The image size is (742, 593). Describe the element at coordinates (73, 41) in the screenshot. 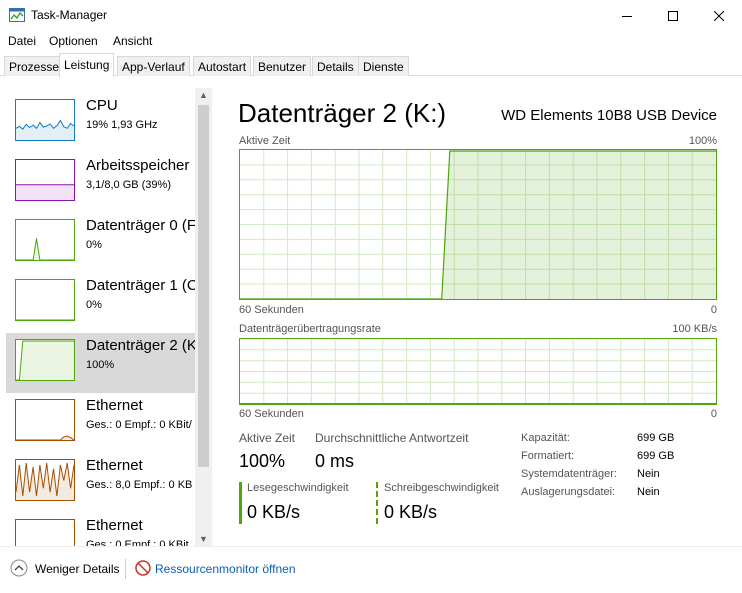

I see `menu-optionen: Optionen` at that location.